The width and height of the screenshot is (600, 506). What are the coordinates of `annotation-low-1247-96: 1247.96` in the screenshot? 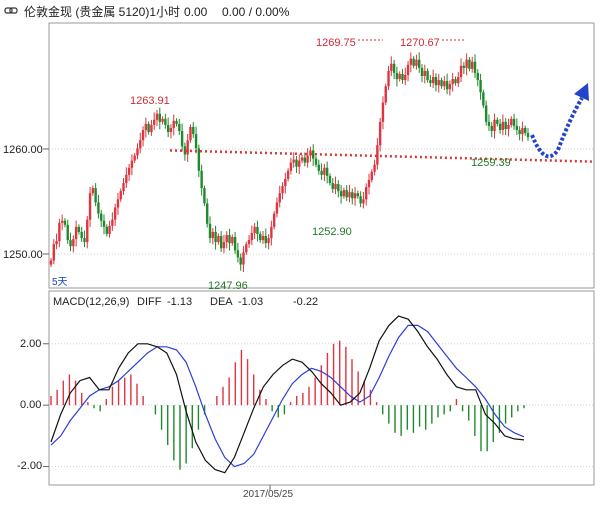 It's located at (228, 286).